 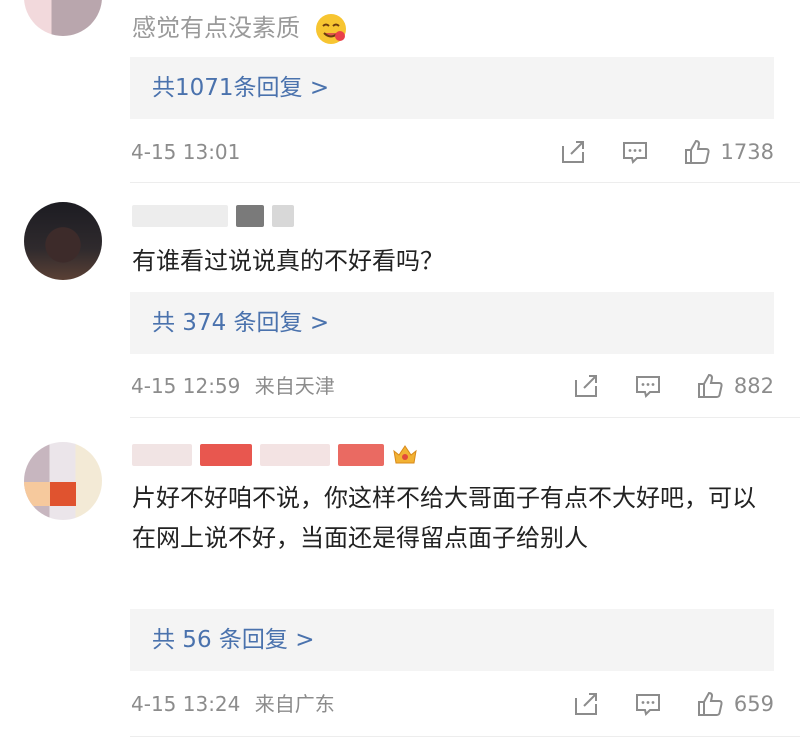 What do you see at coordinates (452, 640) in the screenshot?
I see `reply-summary: 共 56 条回复 >` at bounding box center [452, 640].